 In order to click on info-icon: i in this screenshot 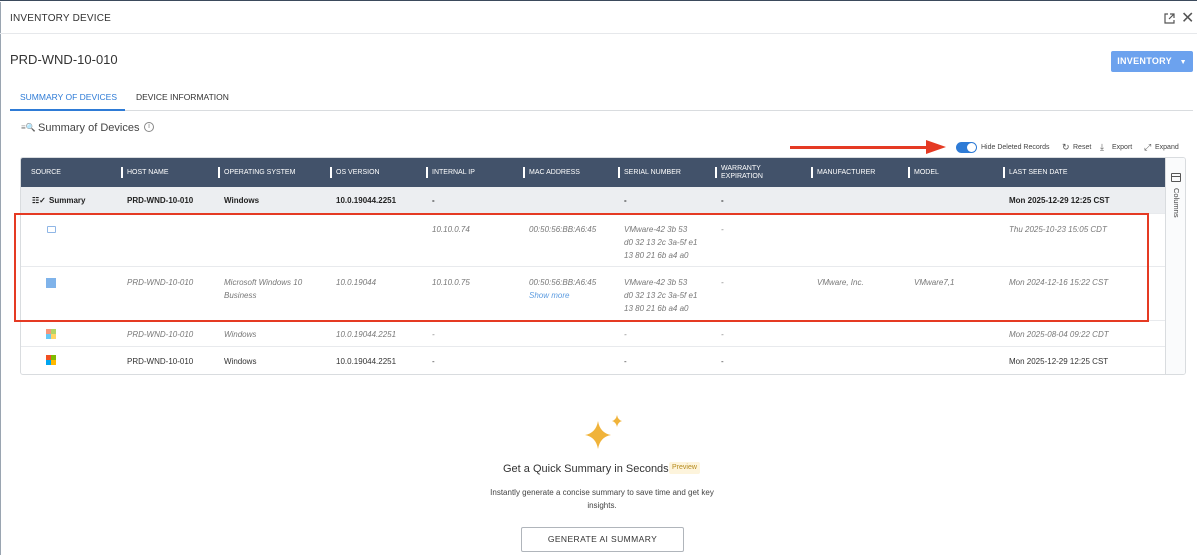, I will do `click(149, 127)`.